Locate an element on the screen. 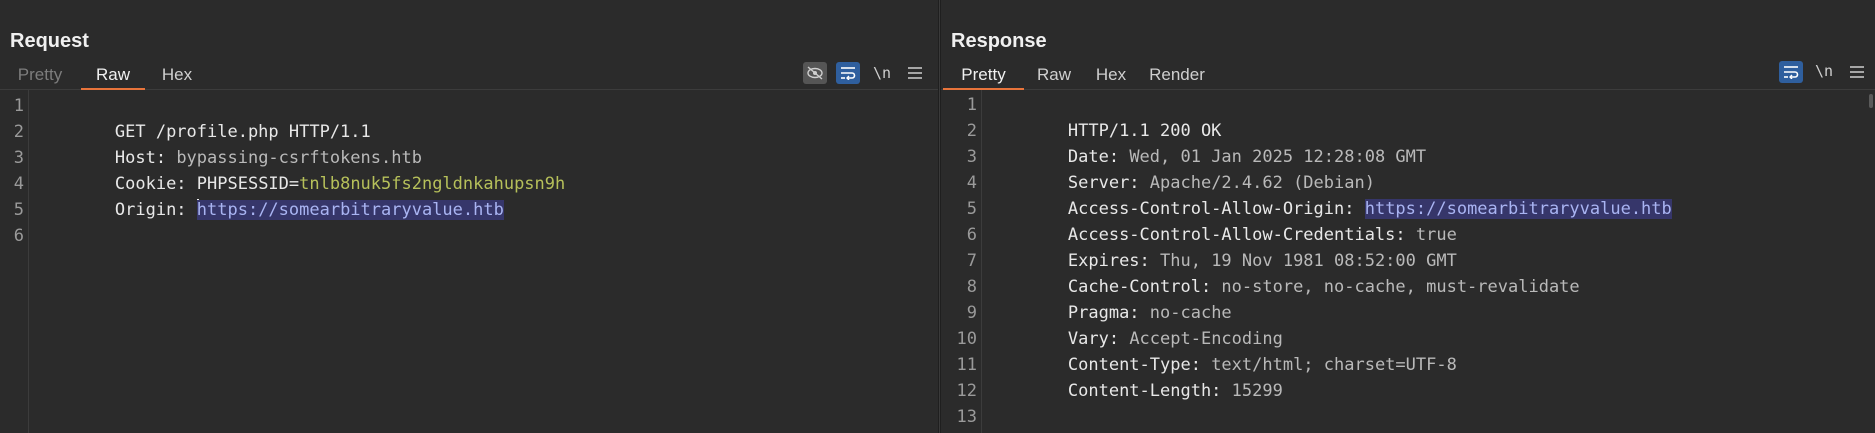  response-title: Response is located at coordinates (999, 41).